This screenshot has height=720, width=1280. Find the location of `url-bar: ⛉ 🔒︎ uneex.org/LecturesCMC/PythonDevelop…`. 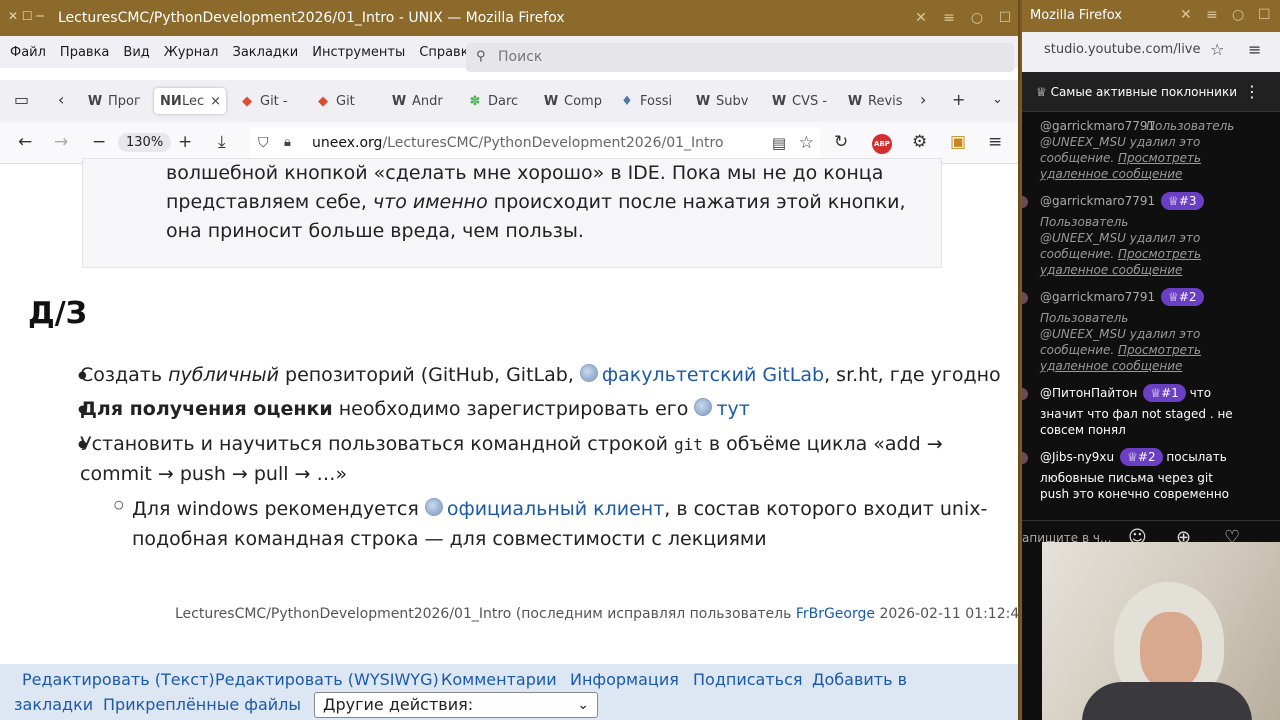

url-bar: ⛉ 🔒︎ uneex.org/LecturesCMC/PythonDevelop… is located at coordinates (535, 143).